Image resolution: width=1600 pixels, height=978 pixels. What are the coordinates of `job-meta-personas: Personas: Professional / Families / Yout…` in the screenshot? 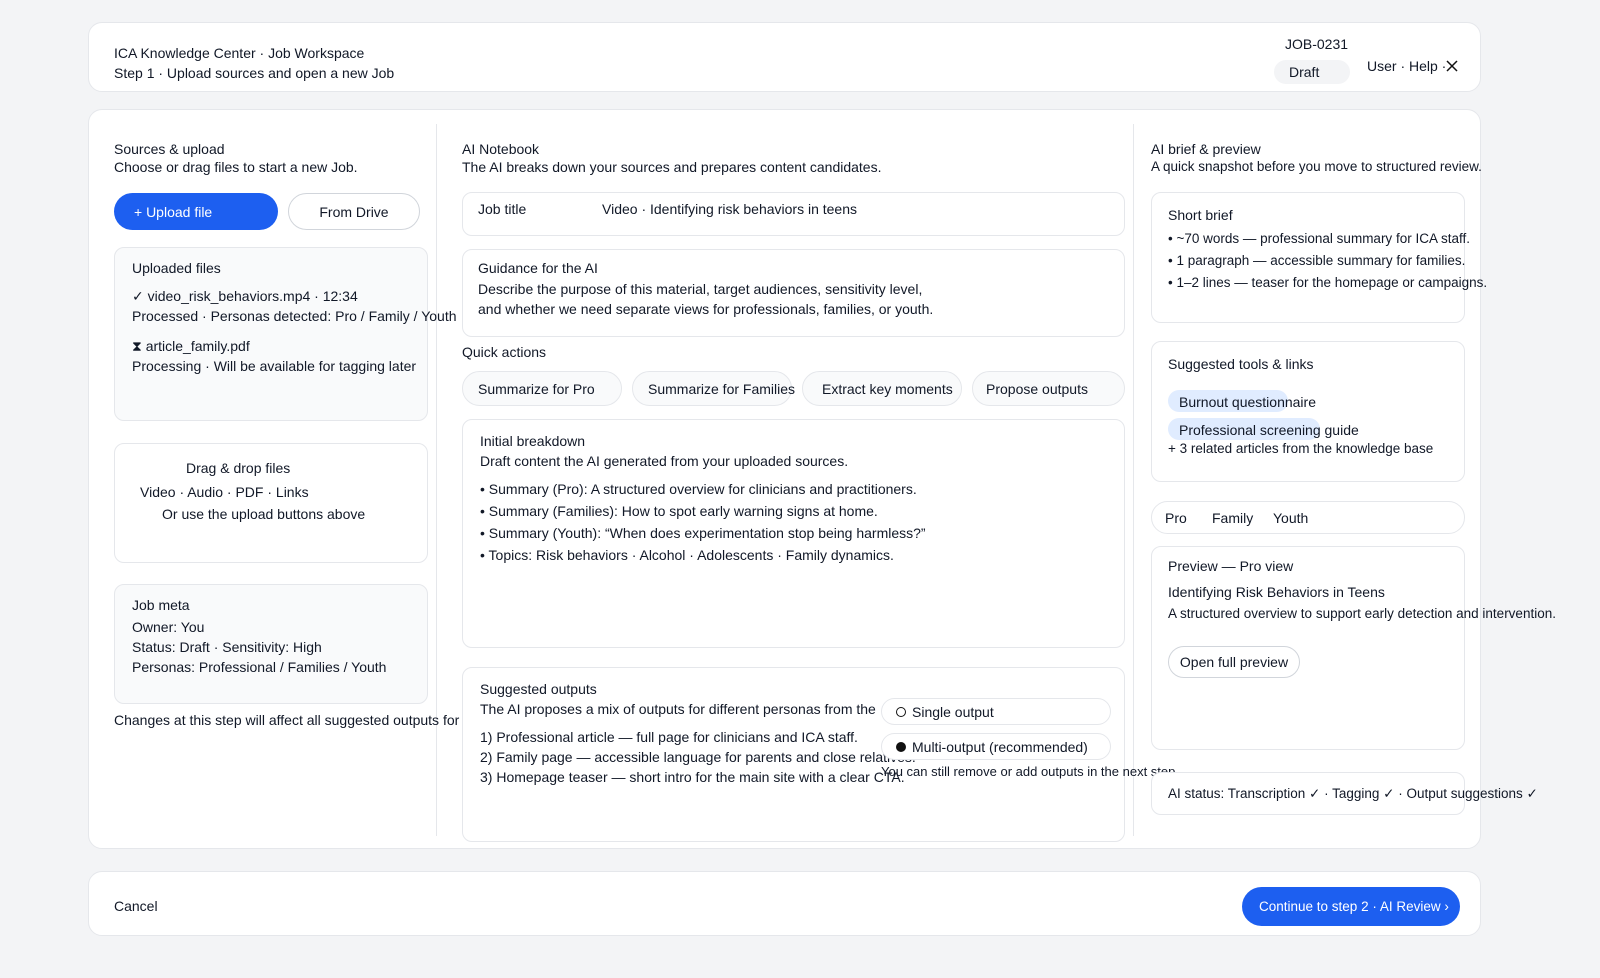 It's located at (259, 667).